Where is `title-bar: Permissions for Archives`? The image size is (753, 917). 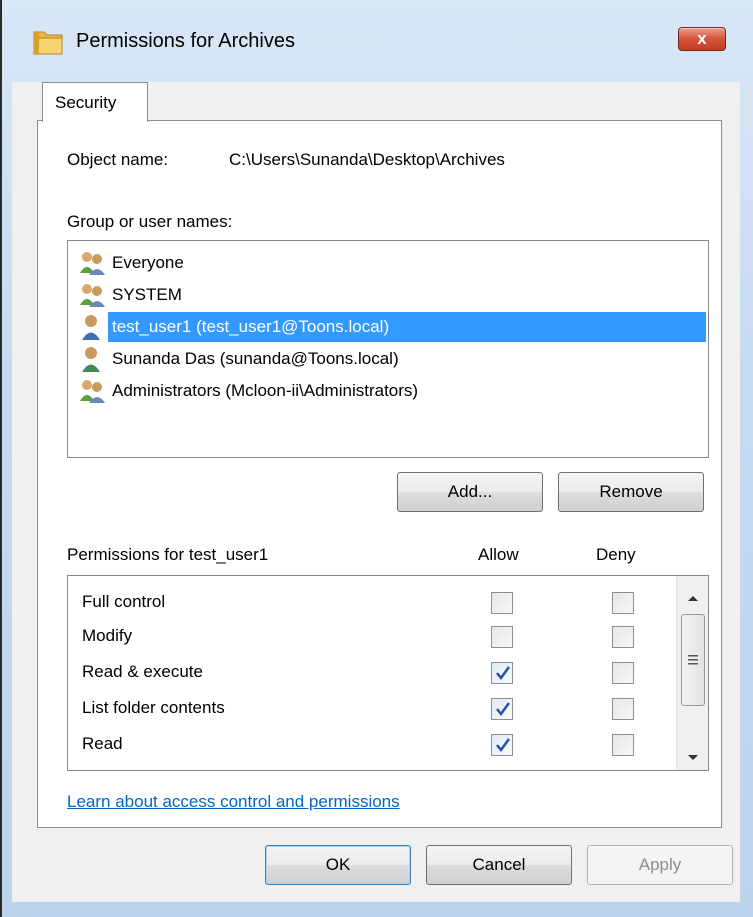
title-bar: Permissions for Archives is located at coordinates (377, 41).